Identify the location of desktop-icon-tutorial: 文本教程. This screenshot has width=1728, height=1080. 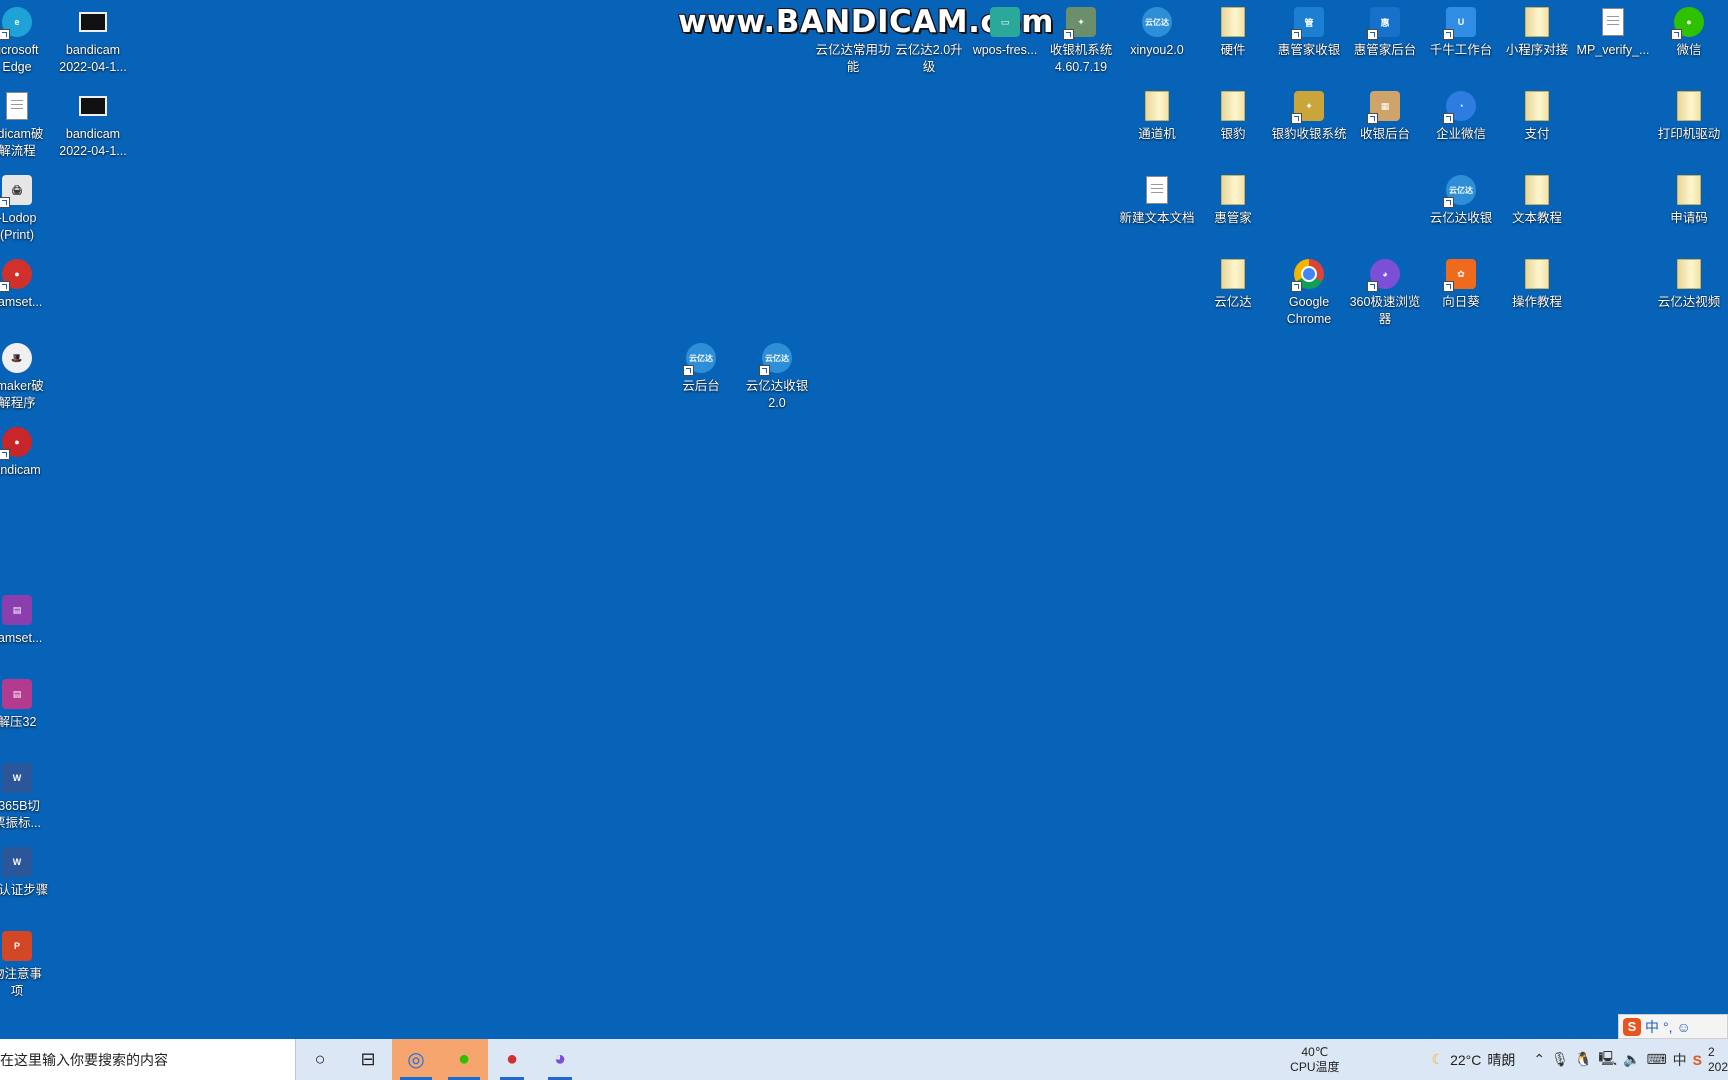
(1537, 200).